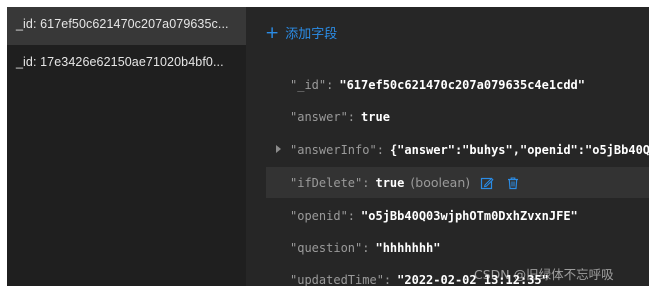 The width and height of the screenshot is (649, 290). I want to click on delete-icon, so click(513, 183).